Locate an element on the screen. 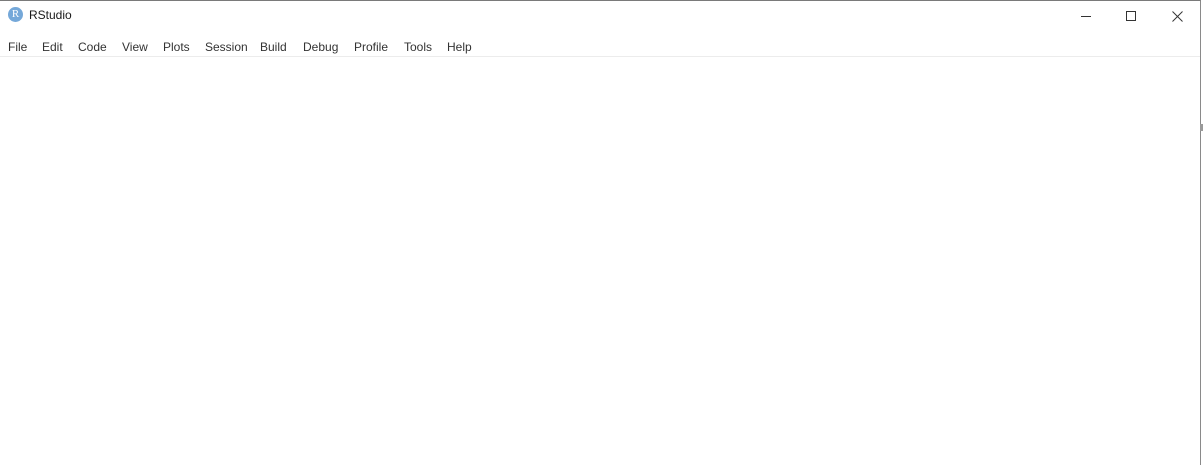  menu-profile: Profile is located at coordinates (371, 47).